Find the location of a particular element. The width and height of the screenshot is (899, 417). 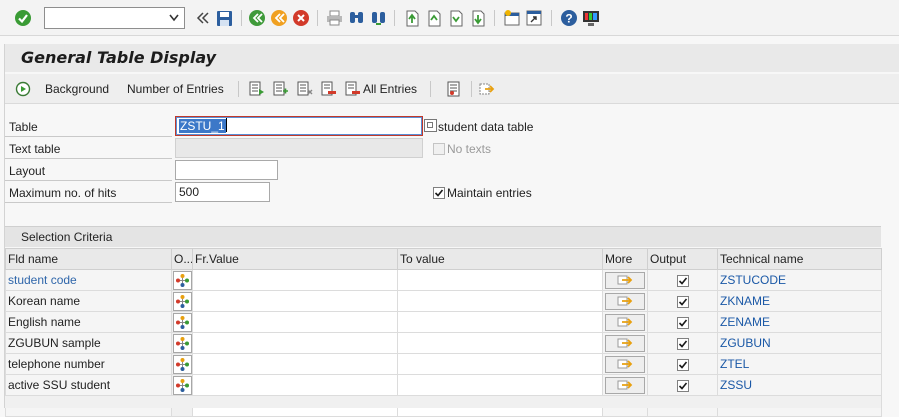

value-help-icon is located at coordinates (430, 125).